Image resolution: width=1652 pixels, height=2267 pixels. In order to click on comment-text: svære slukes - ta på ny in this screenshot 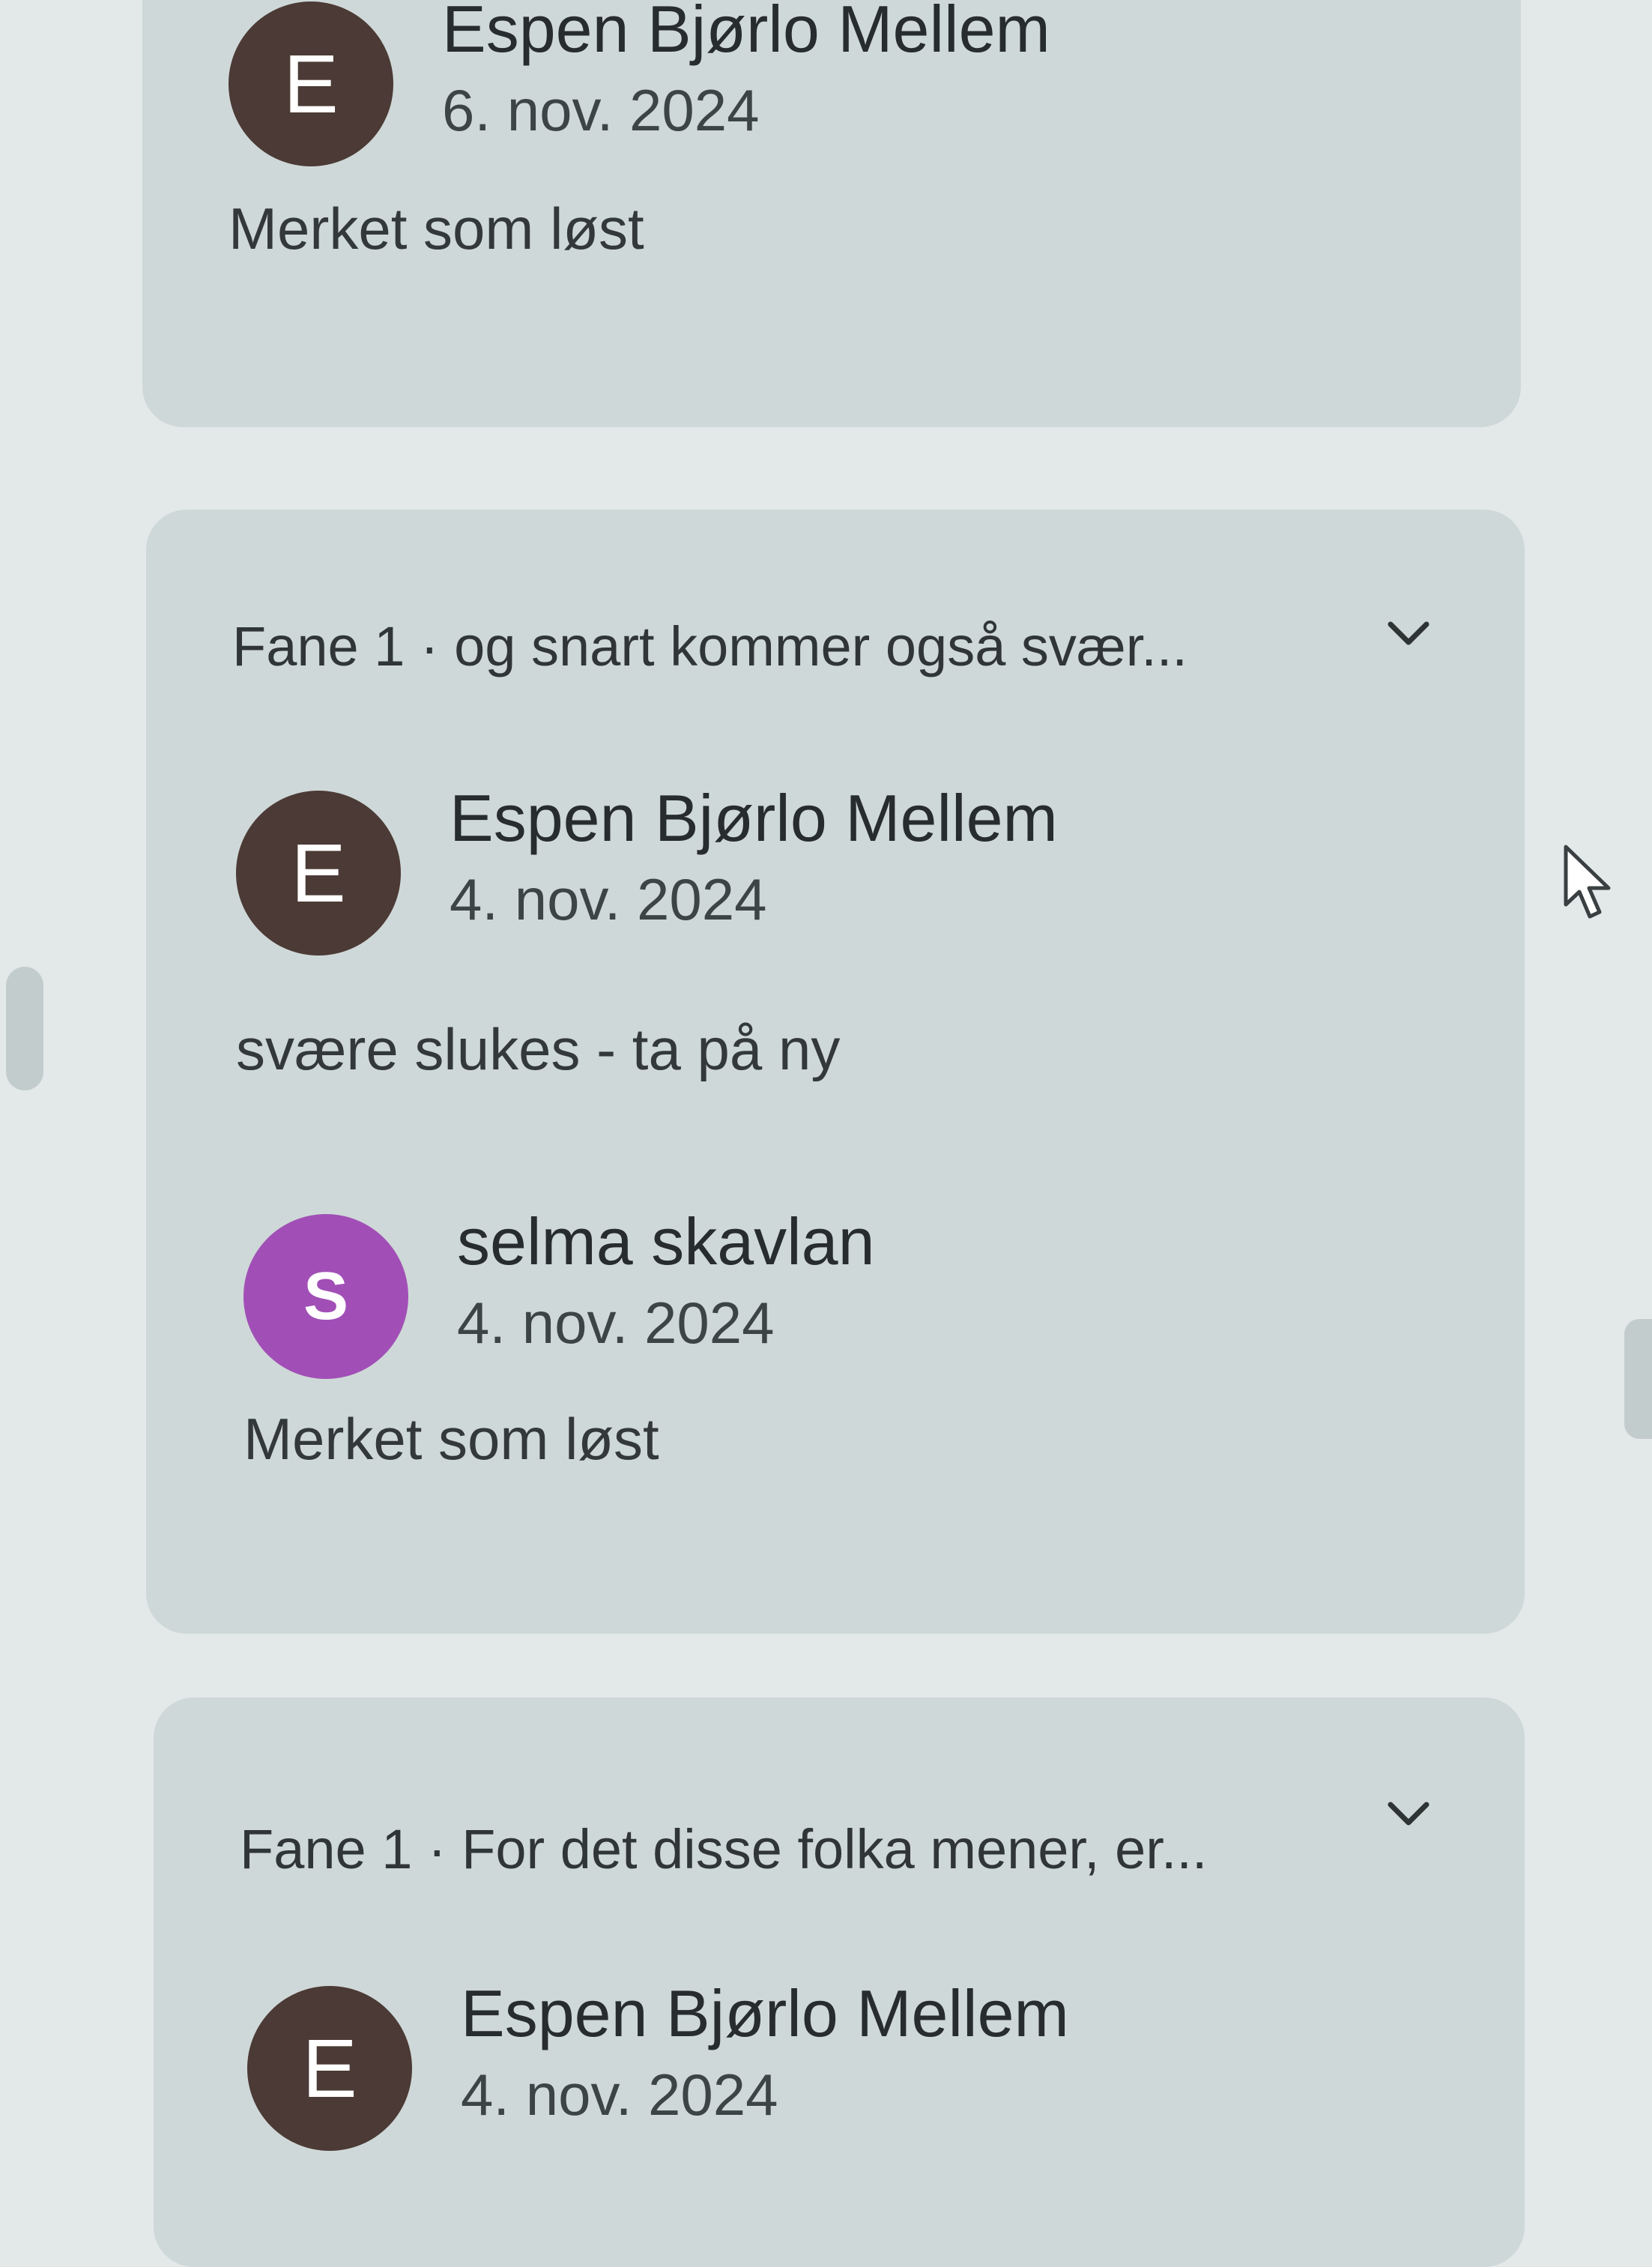, I will do `click(538, 1049)`.